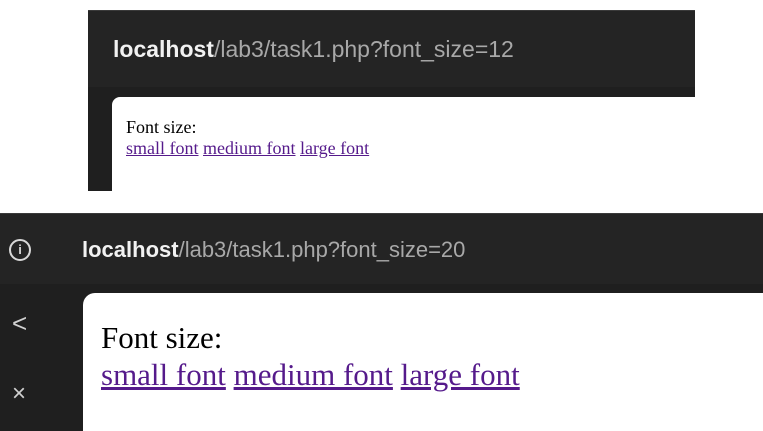  I want to click on close-icon: ×, so click(19, 394).